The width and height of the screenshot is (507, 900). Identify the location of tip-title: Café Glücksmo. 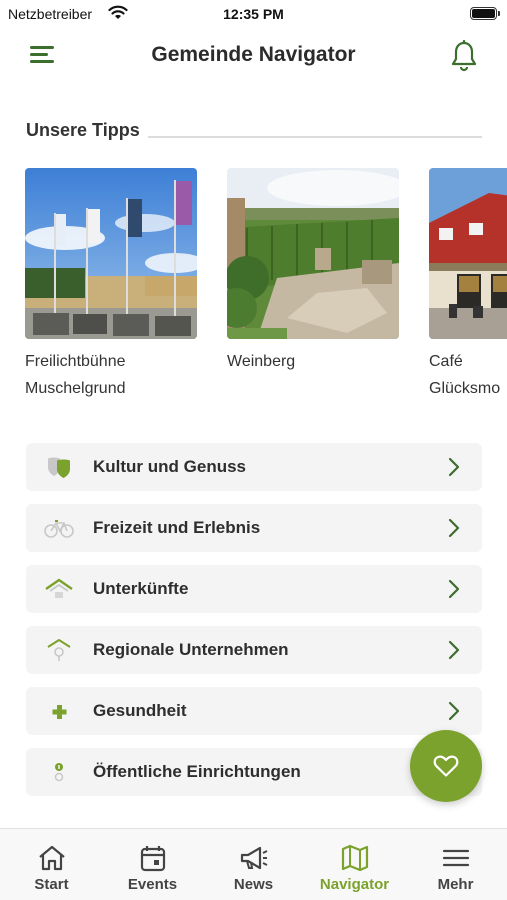
(468, 375).